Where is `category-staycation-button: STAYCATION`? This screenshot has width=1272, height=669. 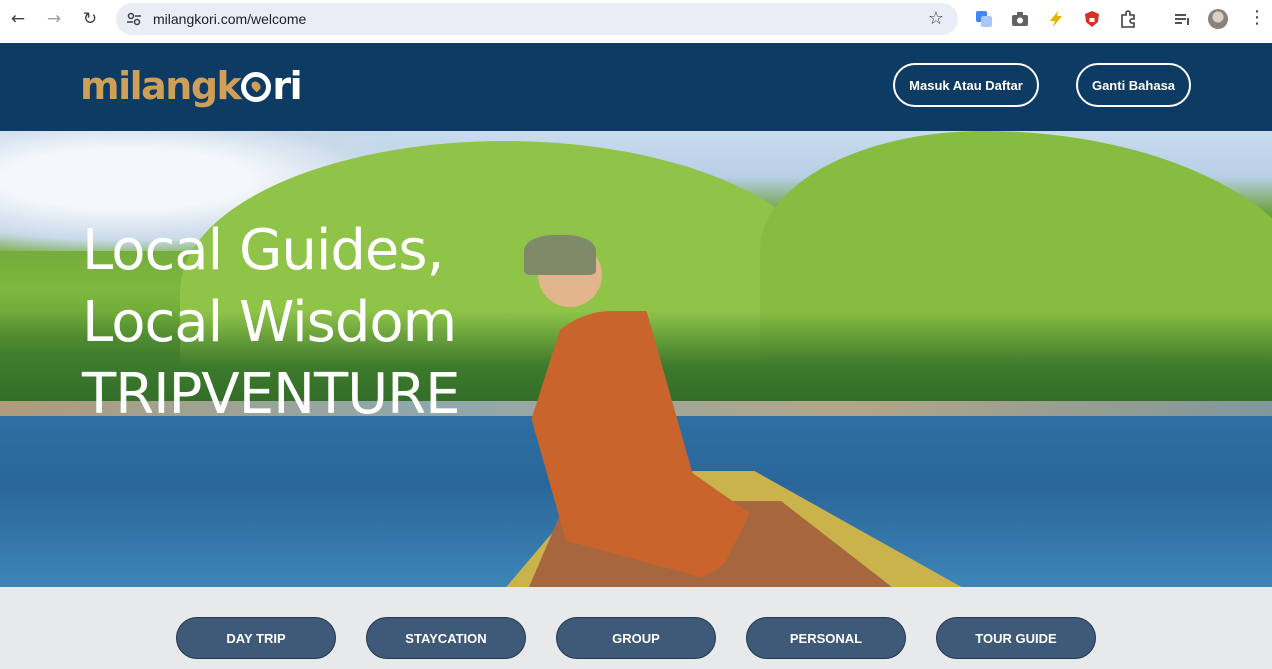
category-staycation-button: STAYCATION is located at coordinates (446, 638).